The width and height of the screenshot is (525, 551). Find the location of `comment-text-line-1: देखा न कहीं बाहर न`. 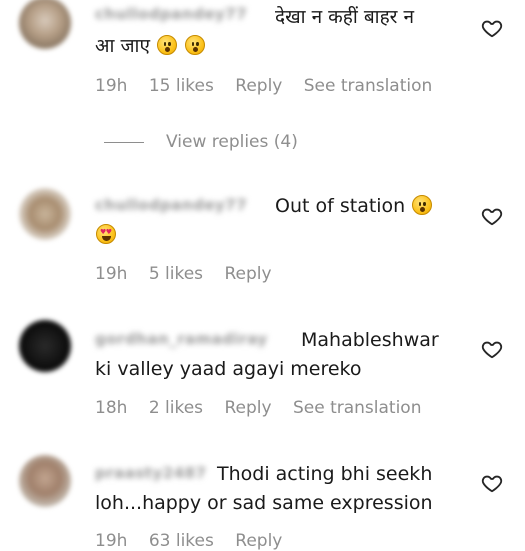

comment-text-line-1: देखा न कहीं बाहर न is located at coordinates (345, 17).